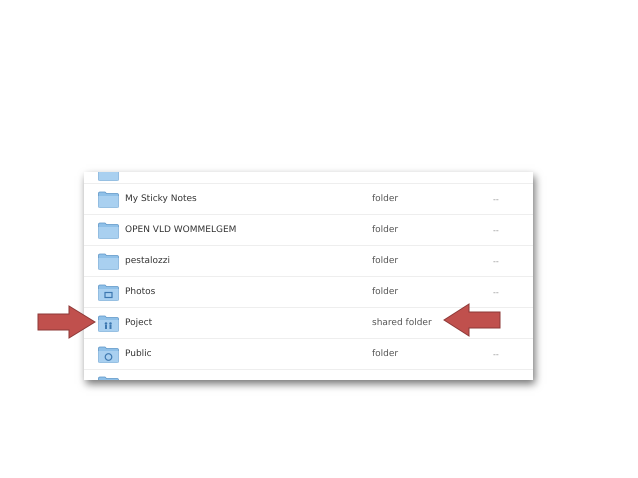  I want to click on file-name: OPEN VLD WOMMELGEM, so click(248, 230).